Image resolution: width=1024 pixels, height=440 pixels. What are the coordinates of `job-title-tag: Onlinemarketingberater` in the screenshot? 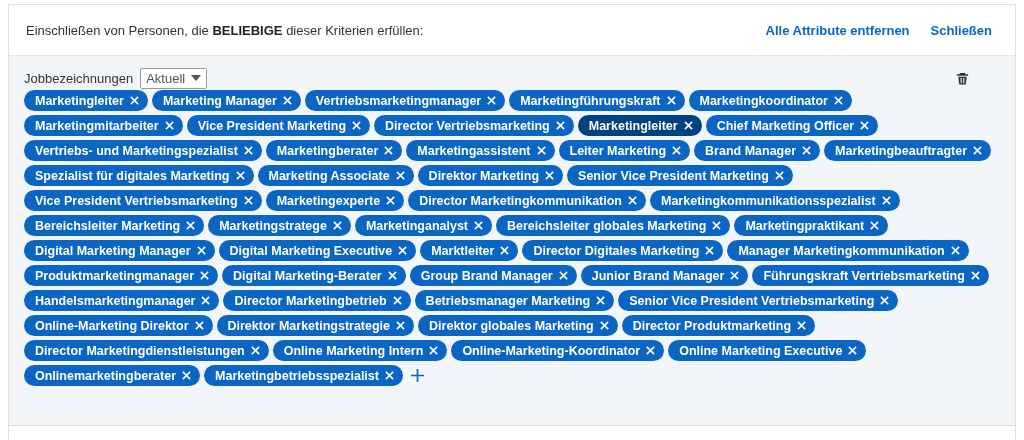 It's located at (112, 375).